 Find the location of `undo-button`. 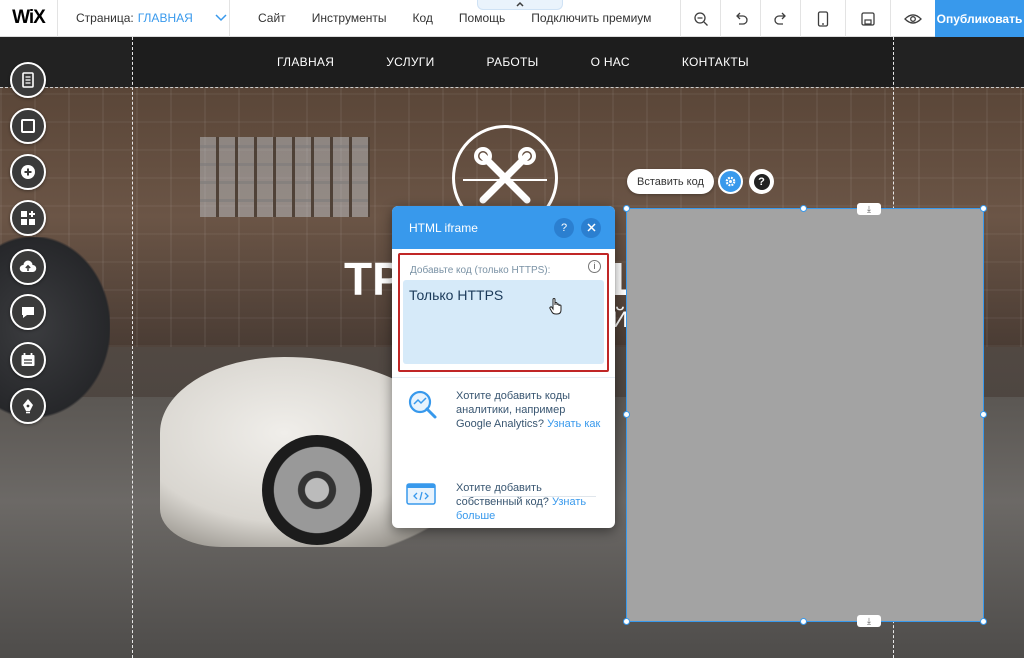

undo-button is located at coordinates (740, 18).